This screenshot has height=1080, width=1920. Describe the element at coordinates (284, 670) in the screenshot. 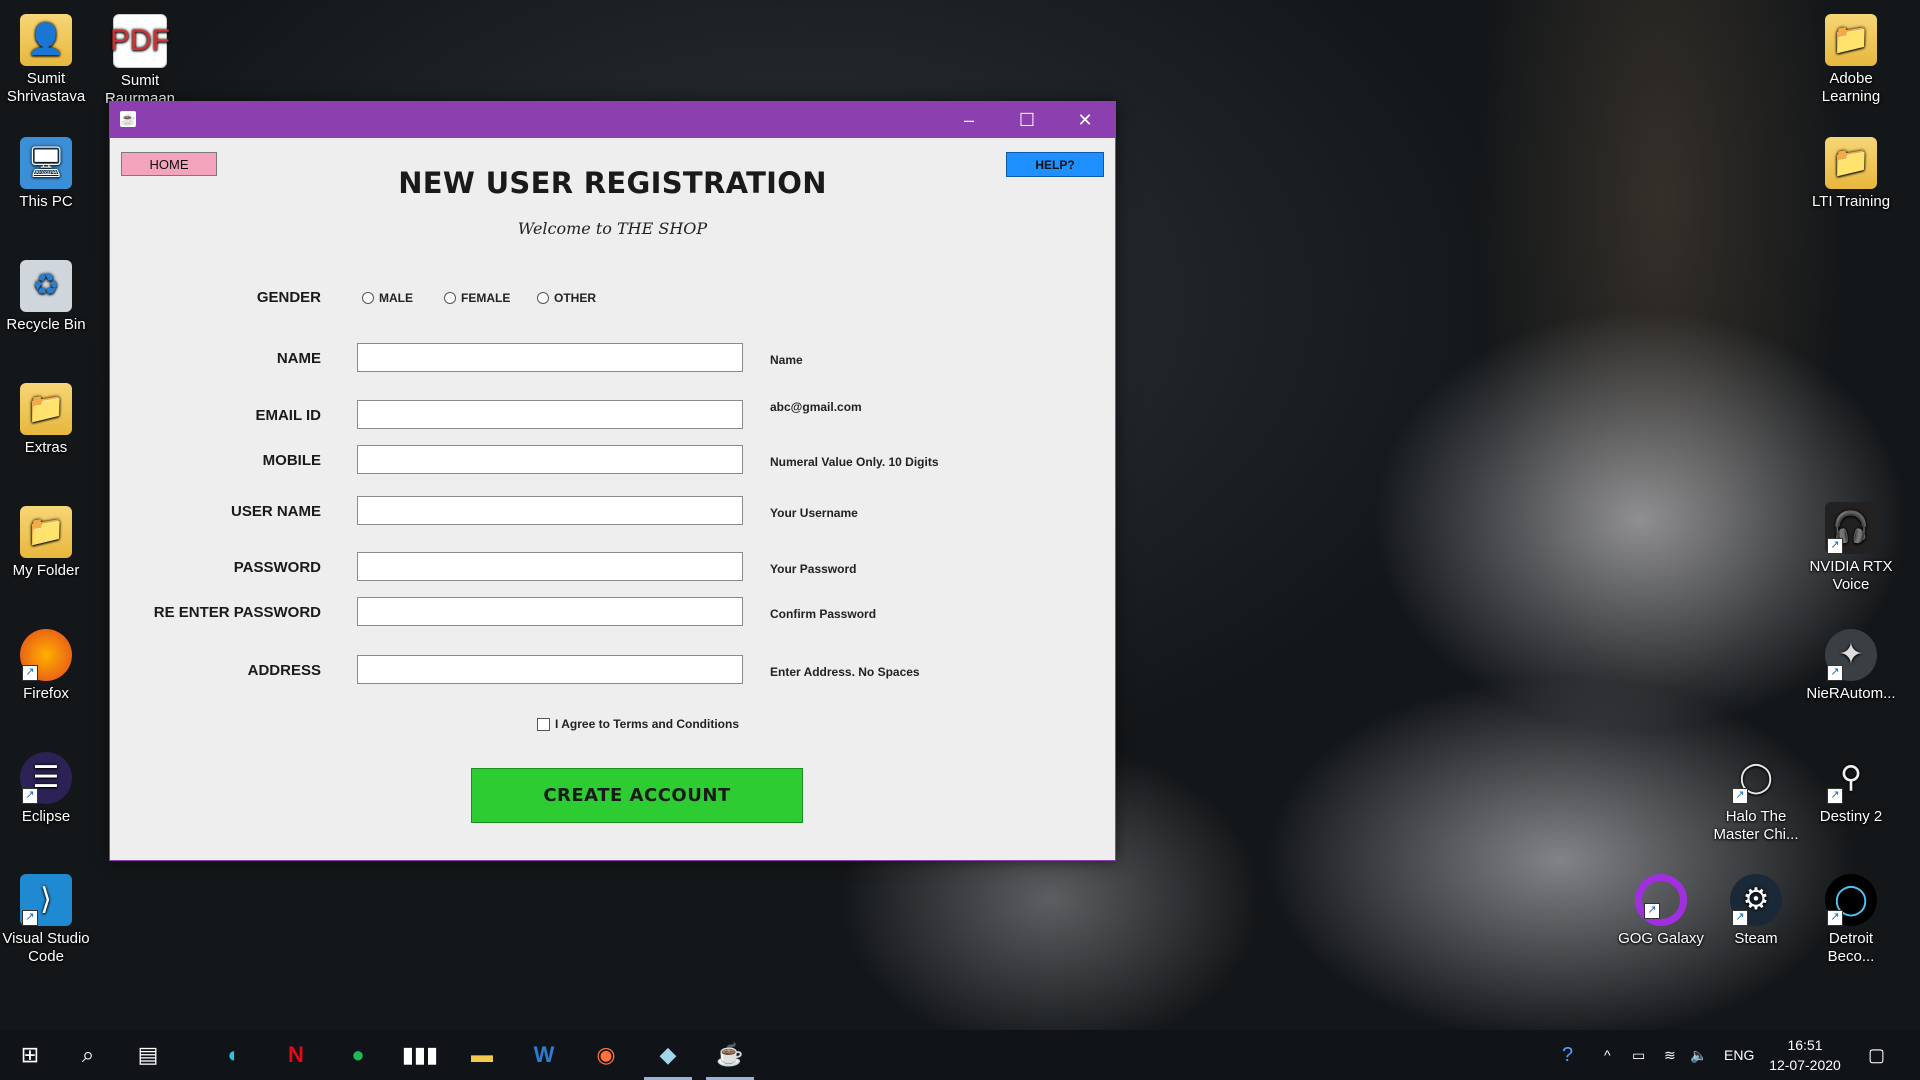

I see `address-label: ADDRESS` at that location.